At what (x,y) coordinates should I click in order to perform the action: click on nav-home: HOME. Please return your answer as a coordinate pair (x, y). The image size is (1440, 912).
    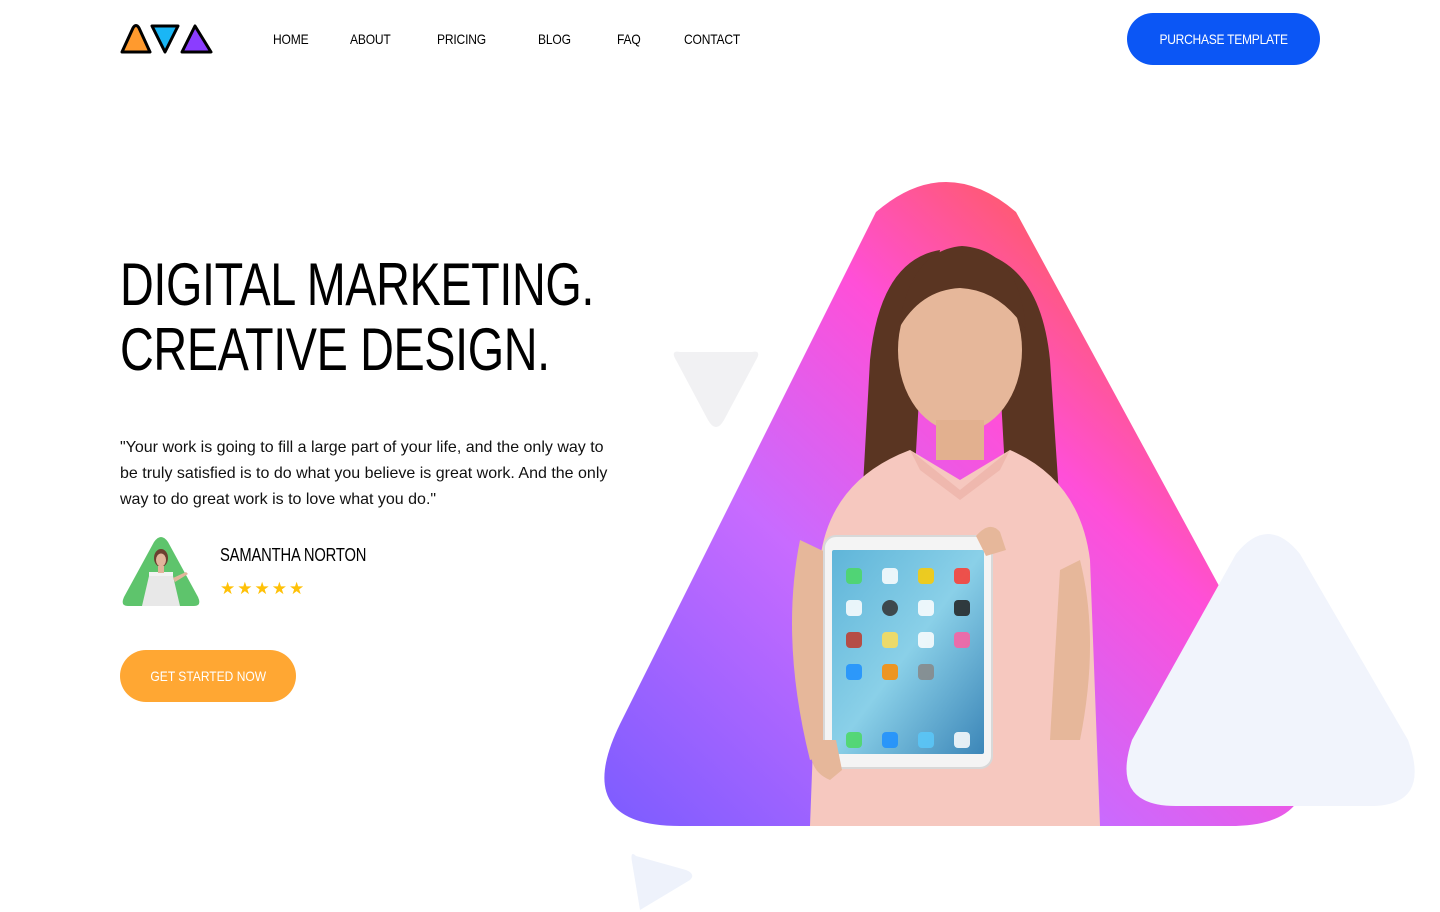
    Looking at the image, I should click on (291, 39).